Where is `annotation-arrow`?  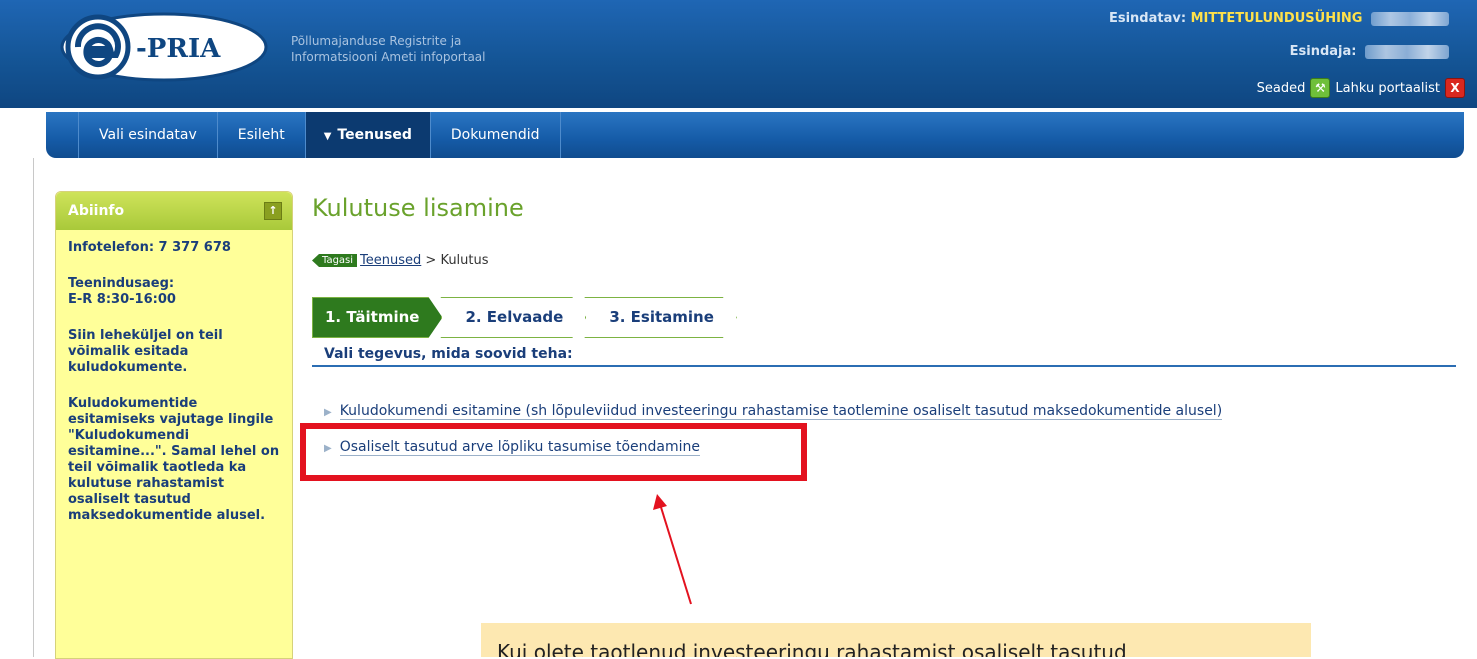 annotation-arrow is located at coordinates (672, 549).